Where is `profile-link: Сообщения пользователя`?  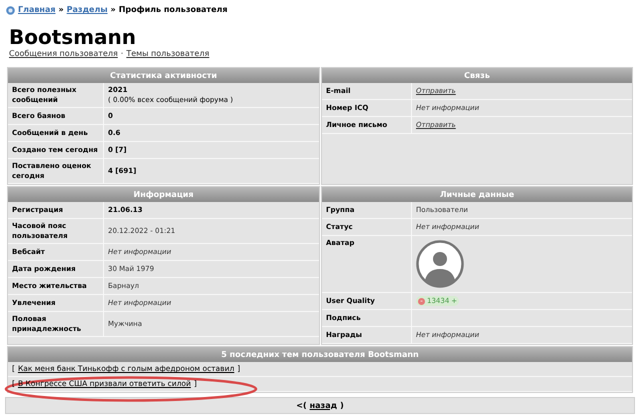
profile-link: Сообщения пользователя is located at coordinates (63, 54).